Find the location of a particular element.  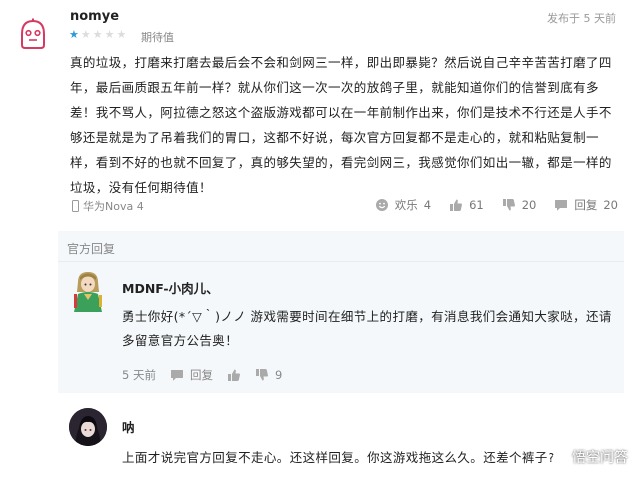

reply-label: 回复 is located at coordinates (586, 205).